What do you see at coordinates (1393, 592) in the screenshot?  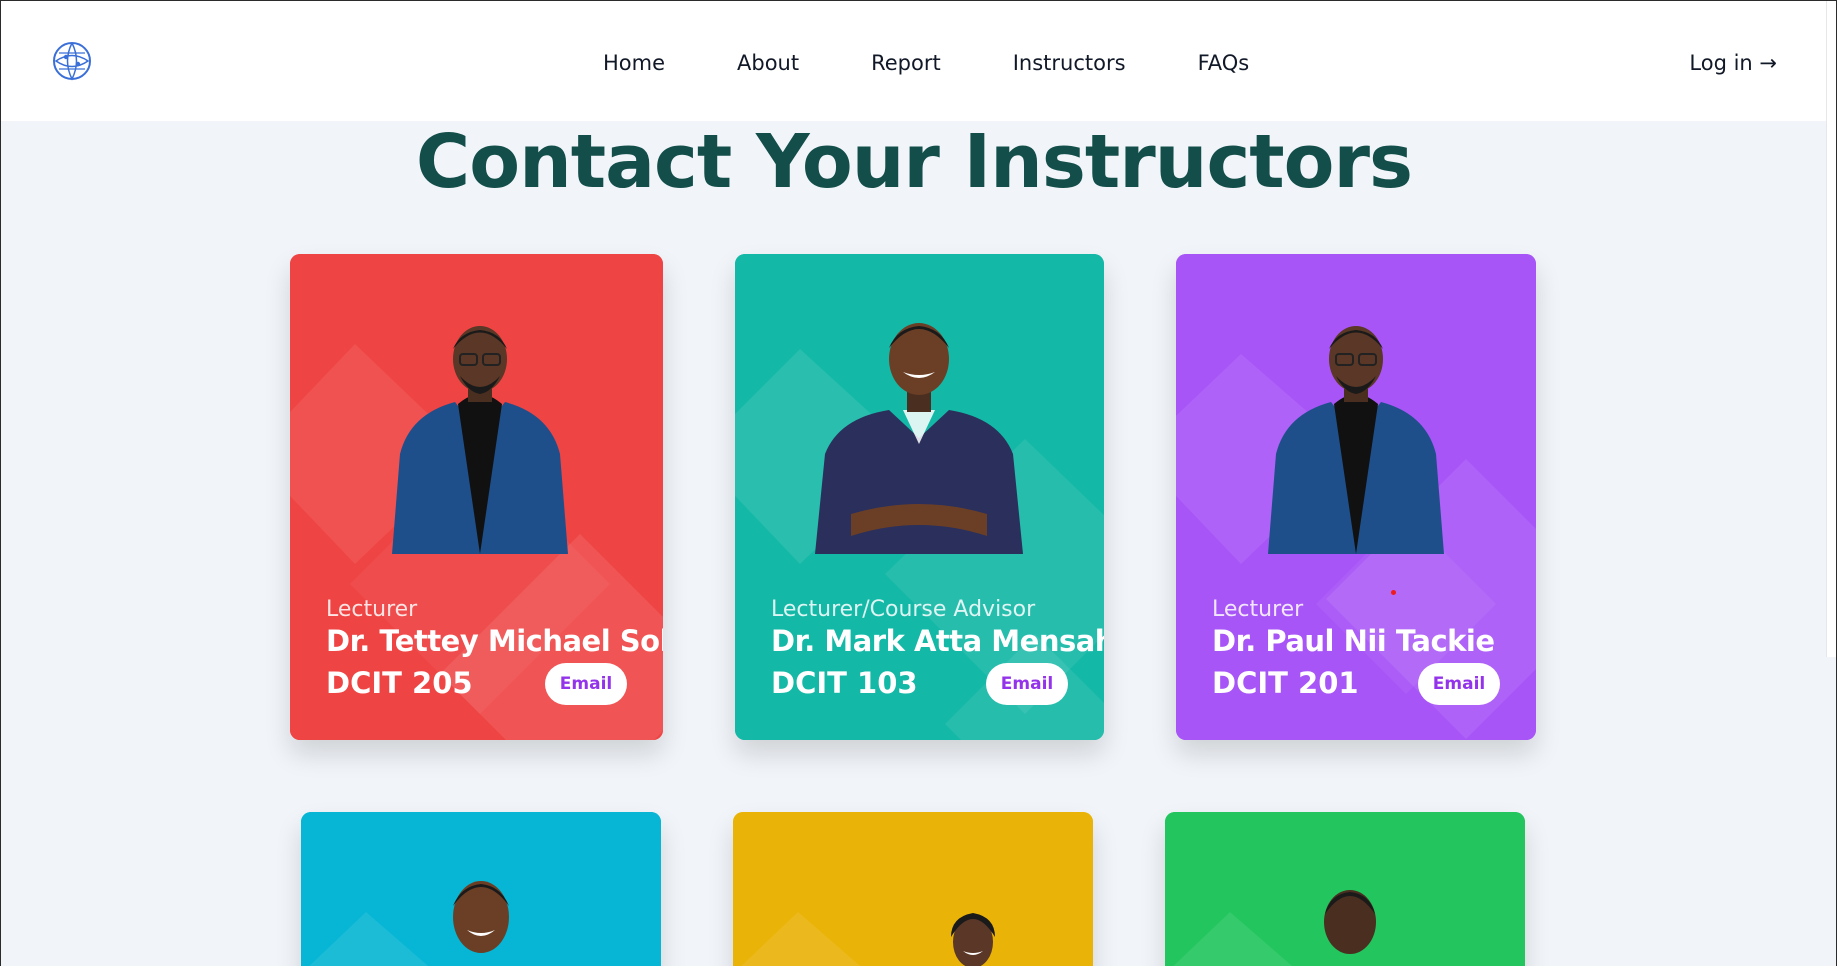 I see `cursor-dot` at bounding box center [1393, 592].